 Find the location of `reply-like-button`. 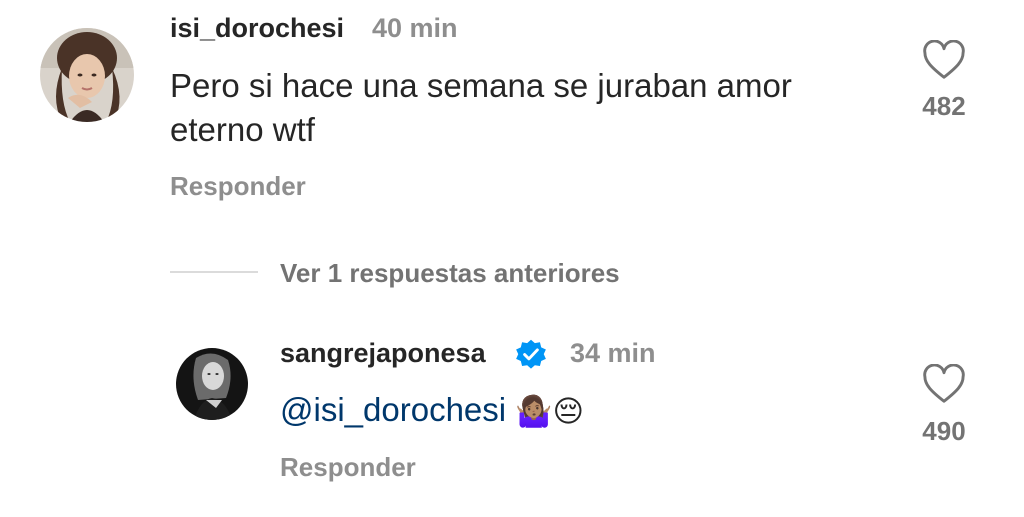

reply-like-button is located at coordinates (944, 383).